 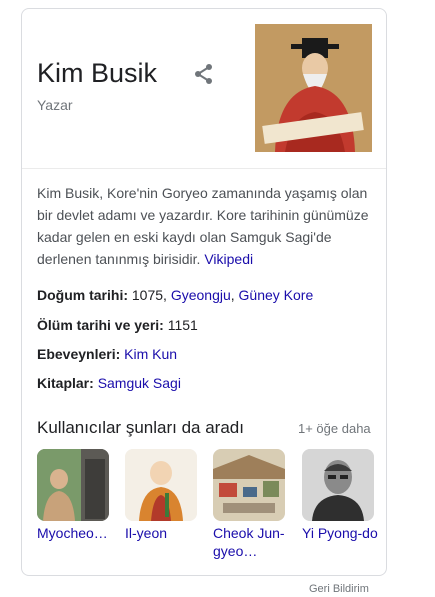 I want to click on fact-death-label: Ölüm tarihi ve yeri:, so click(x=100, y=325).